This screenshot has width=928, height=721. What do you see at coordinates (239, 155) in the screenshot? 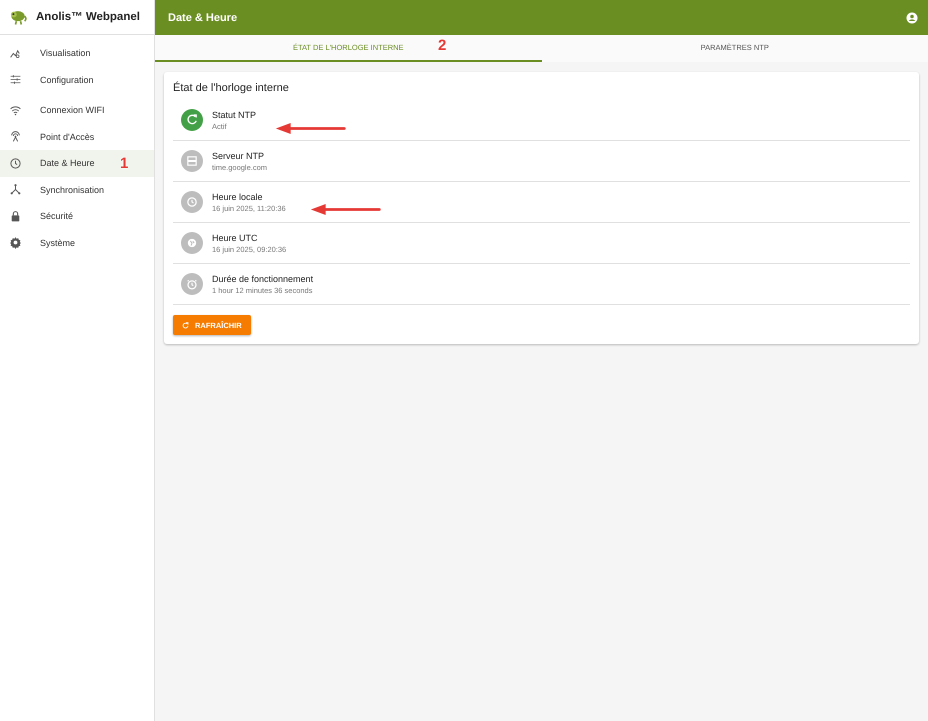
I see `item-label: Serveur NTP` at bounding box center [239, 155].